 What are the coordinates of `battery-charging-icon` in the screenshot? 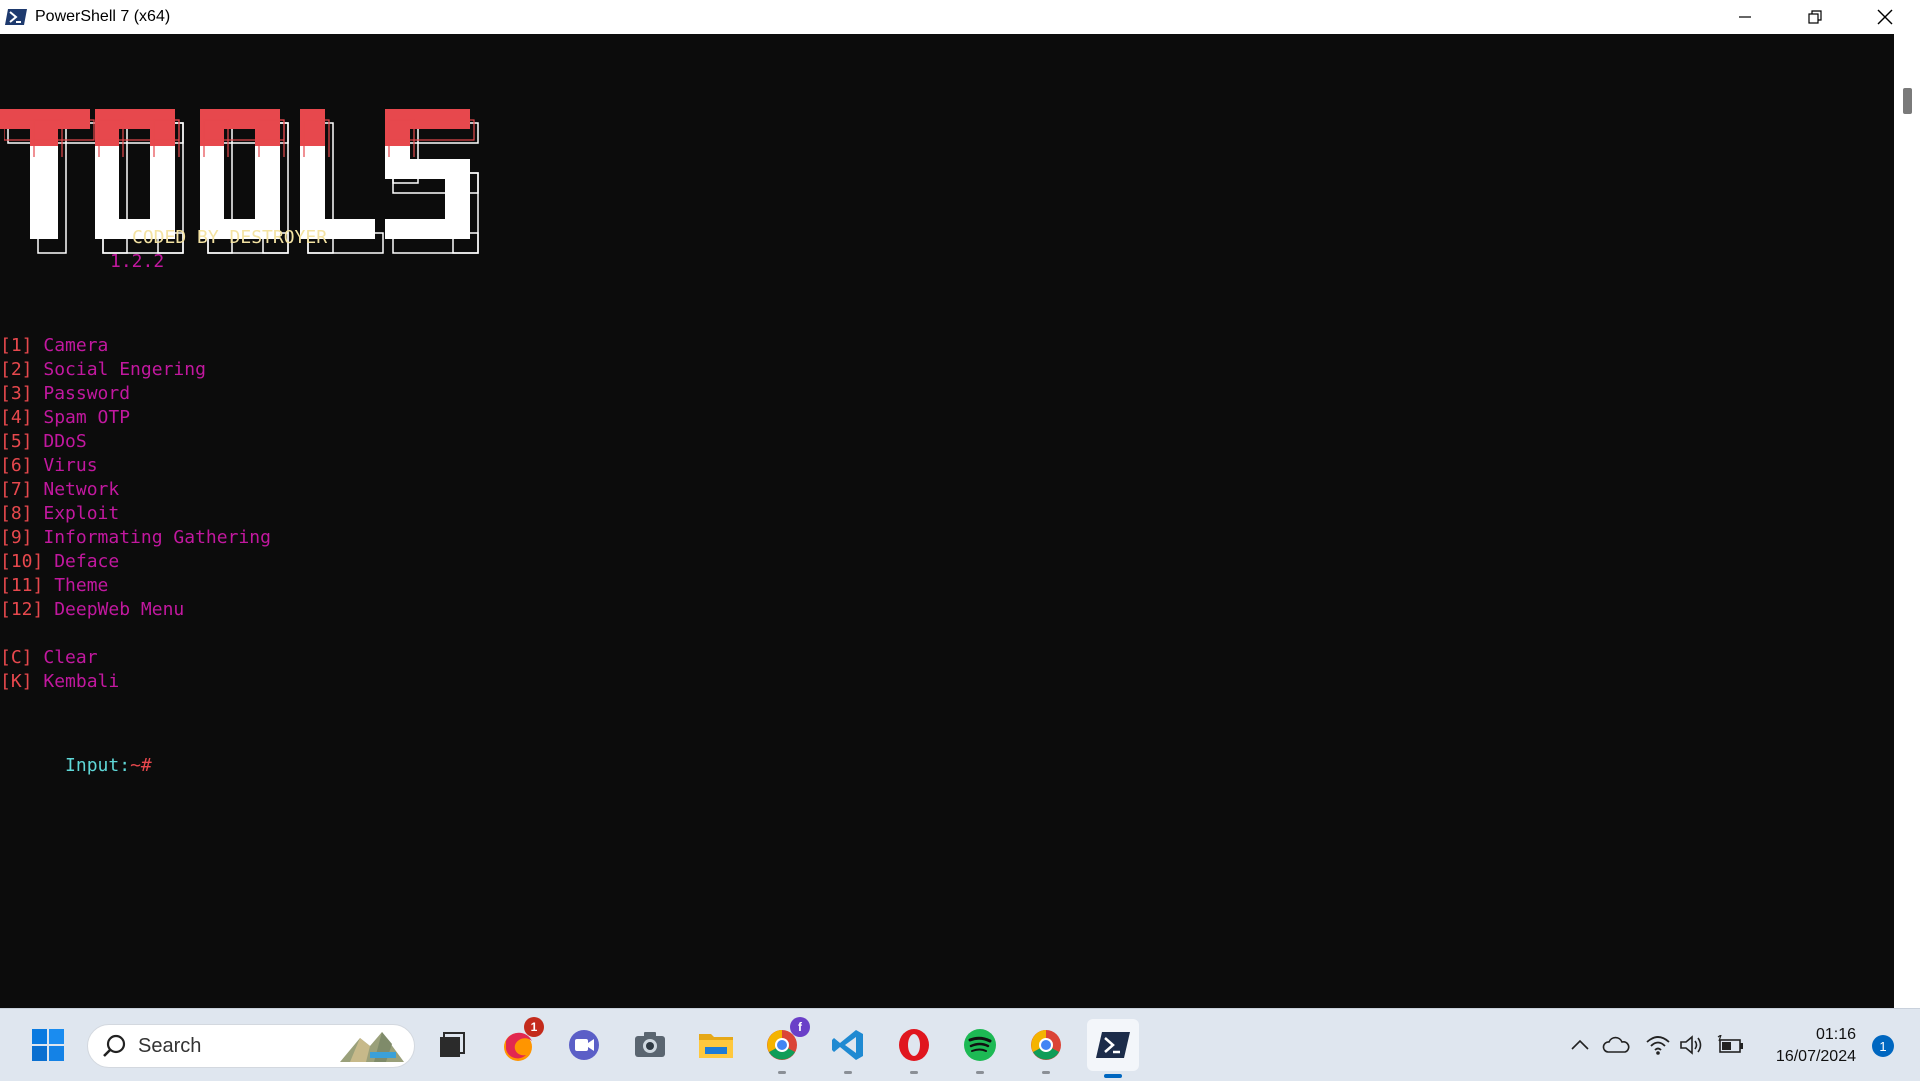 It's located at (1730, 1044).